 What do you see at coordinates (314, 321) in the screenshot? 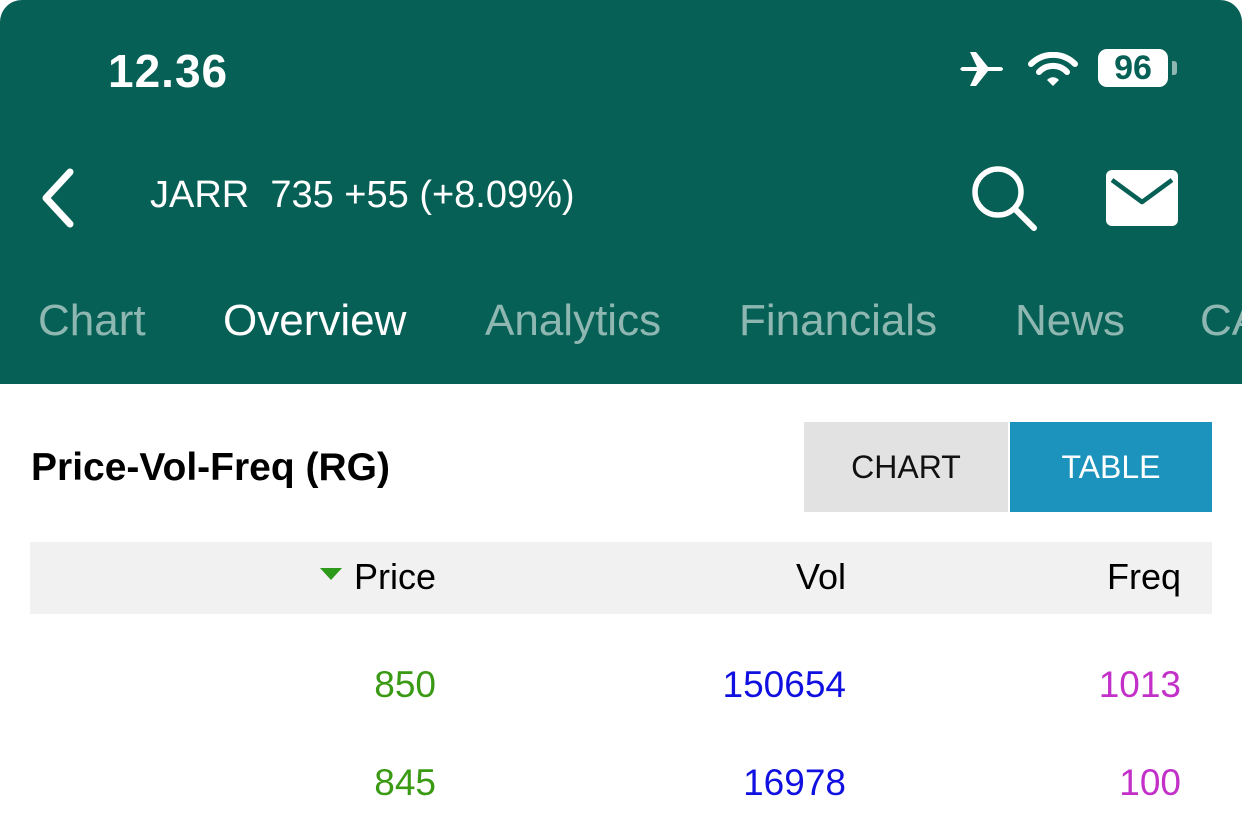
I see `tab-overview: Overview` at bounding box center [314, 321].